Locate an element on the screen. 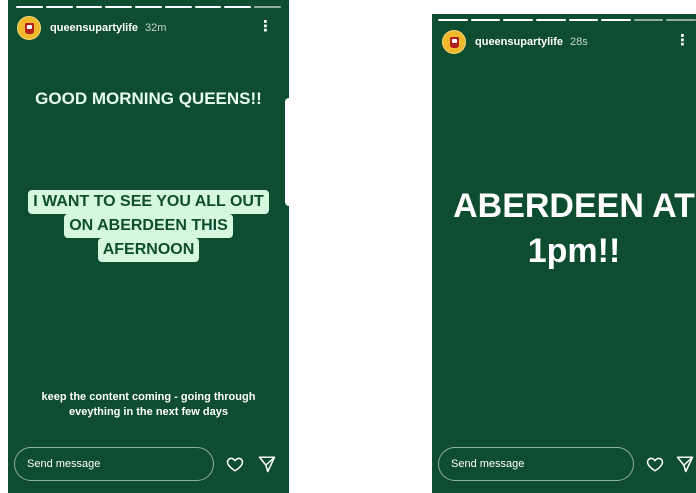  story-header: queensupartylife 32m is located at coordinates (91, 28).